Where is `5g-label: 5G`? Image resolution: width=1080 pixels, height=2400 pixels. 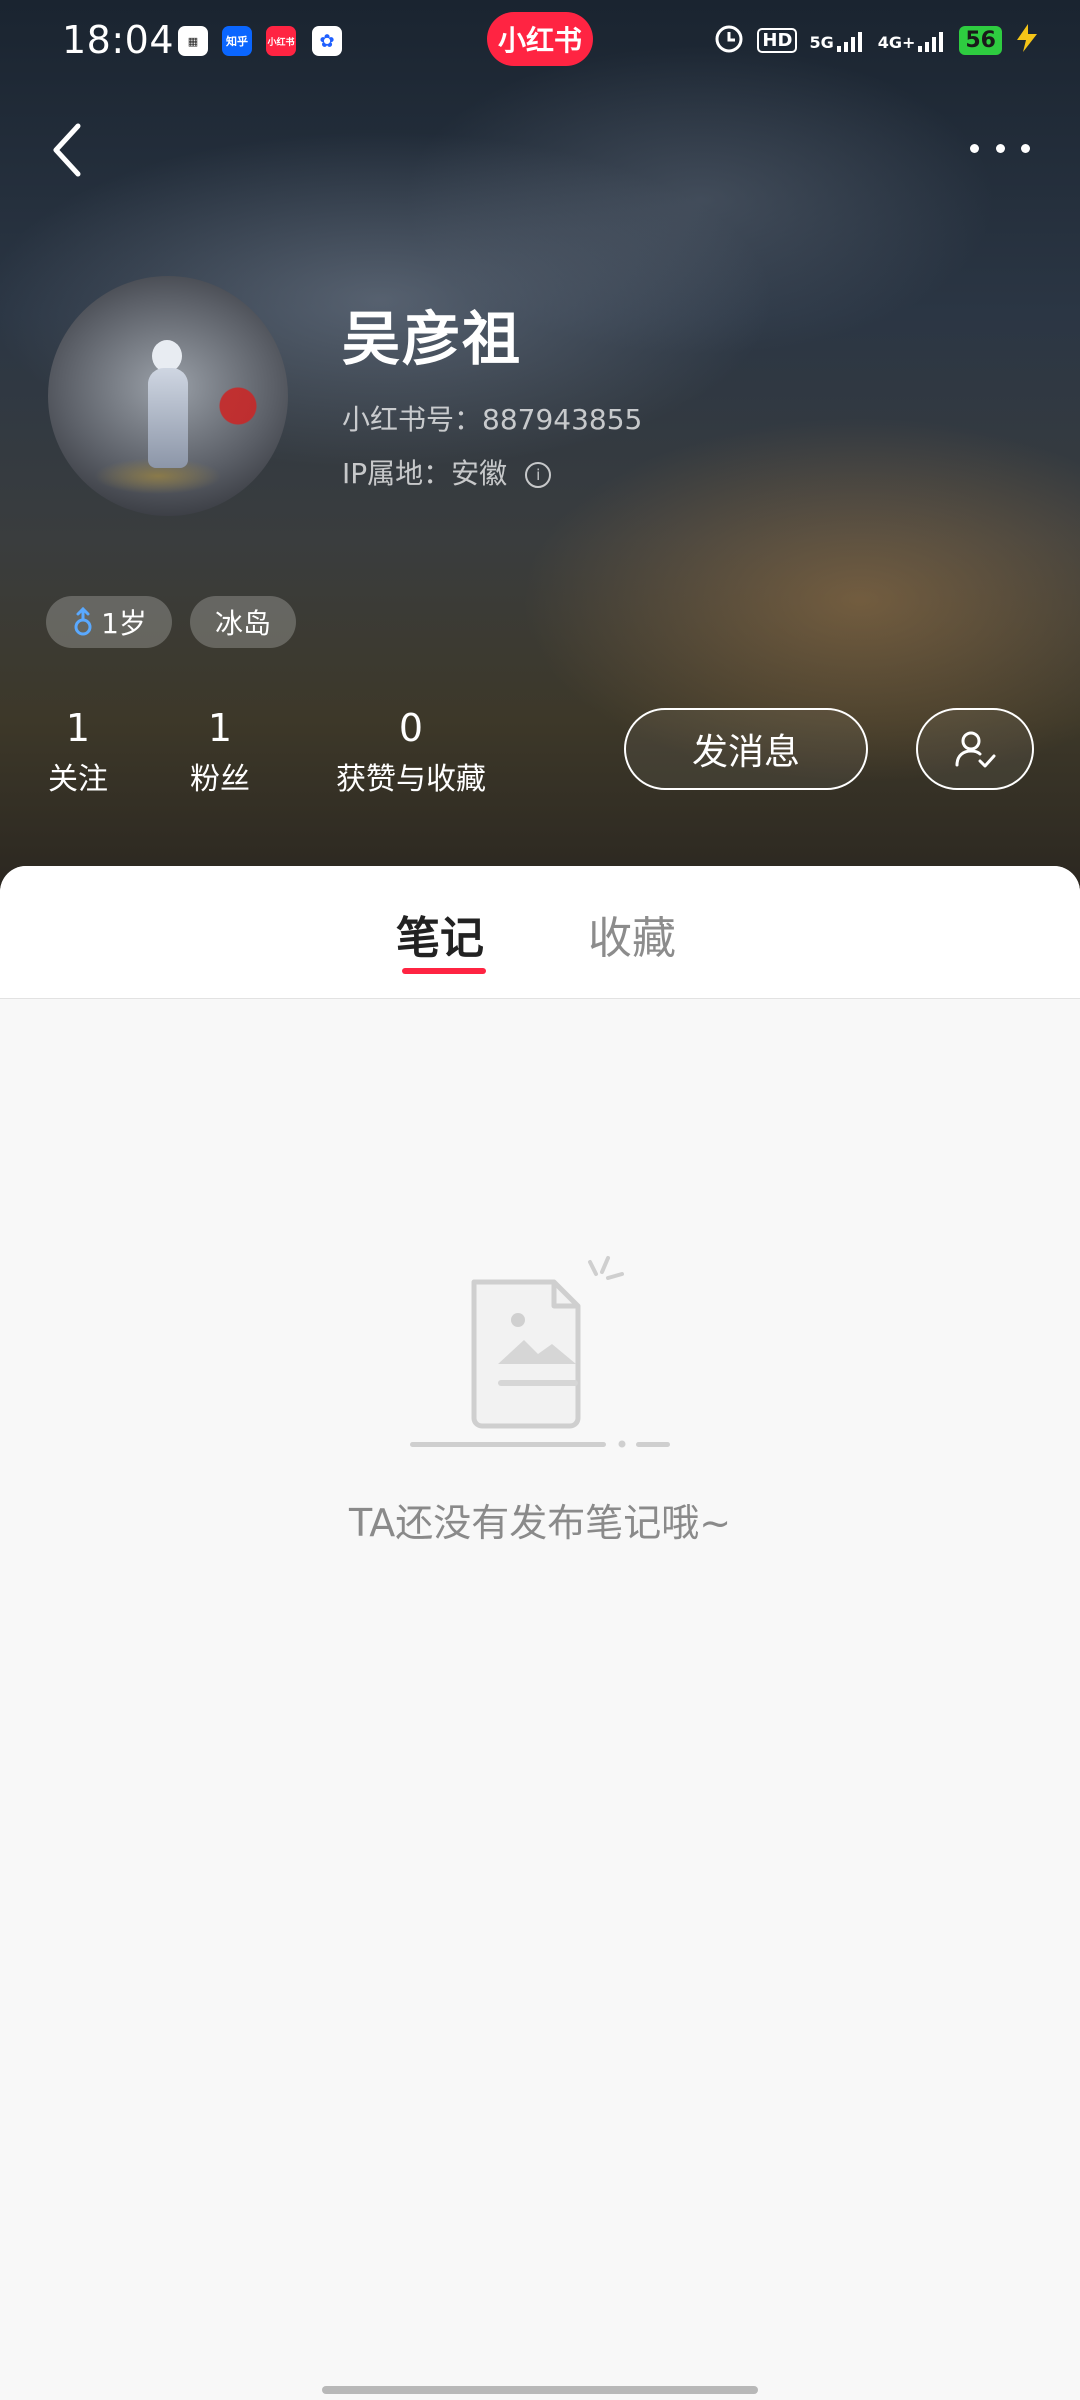 5g-label: 5G is located at coordinates (821, 42).